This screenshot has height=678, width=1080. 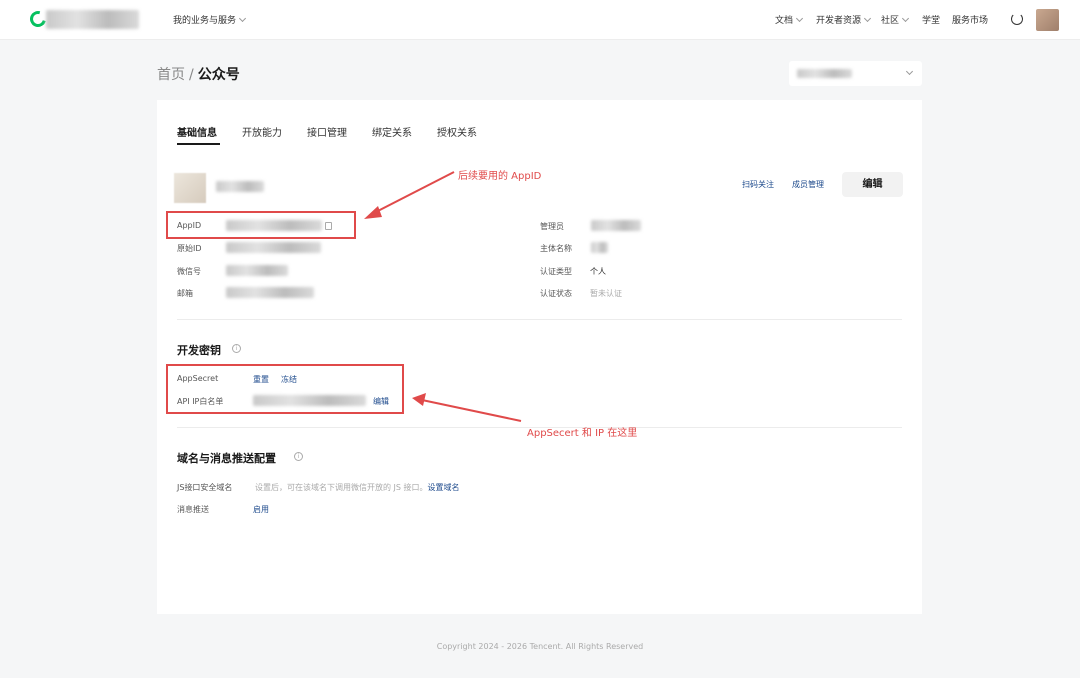 What do you see at coordinates (616, 225) in the screenshot?
I see `admin-value-blurred` at bounding box center [616, 225].